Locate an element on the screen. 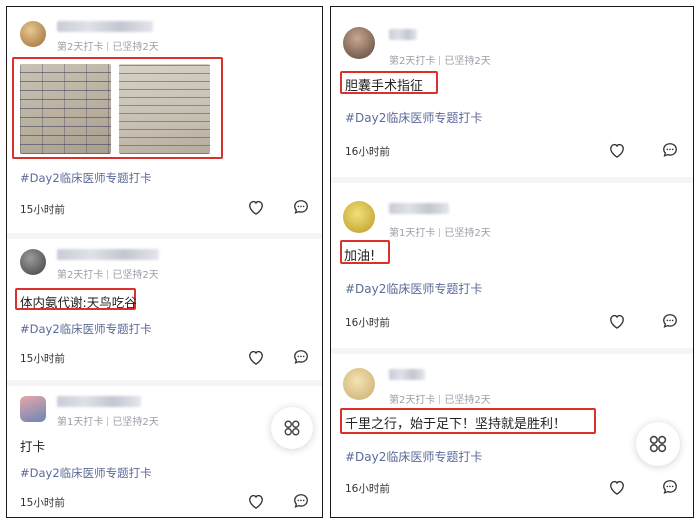  post-card: 第1天打卡 已坚持2天 打卡 #Day2临床医师专题打卡 15小时前 is located at coordinates (164, 451).